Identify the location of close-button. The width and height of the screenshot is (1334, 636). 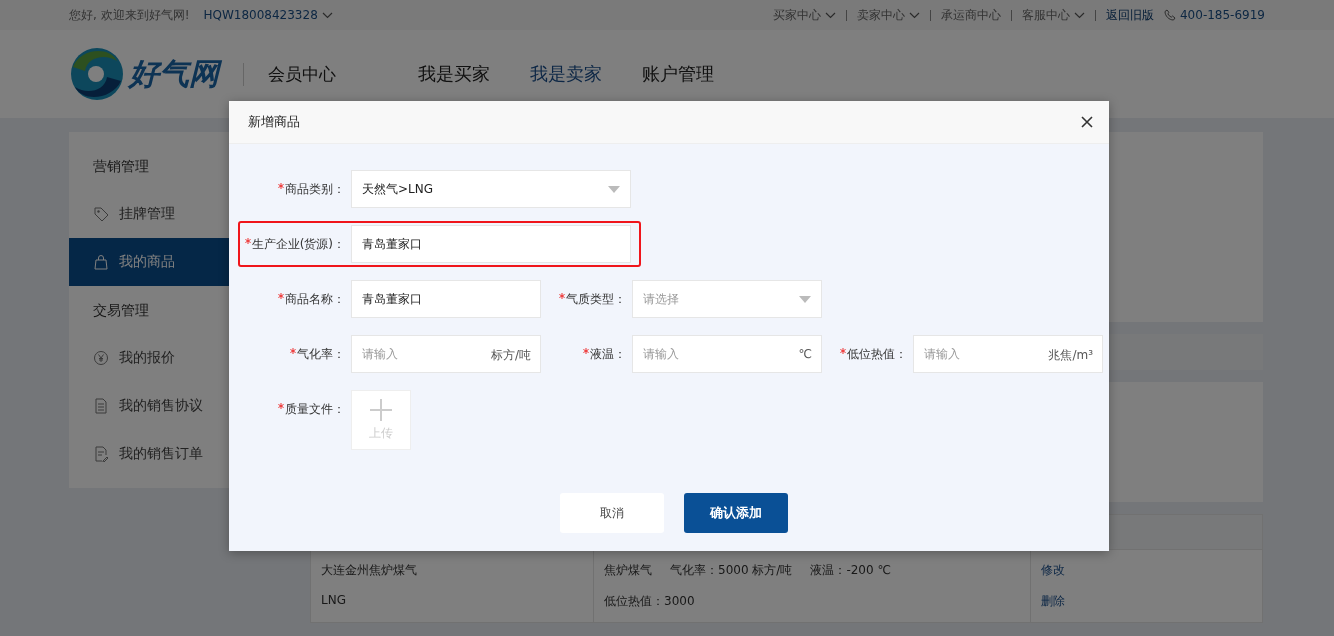
(1087, 122).